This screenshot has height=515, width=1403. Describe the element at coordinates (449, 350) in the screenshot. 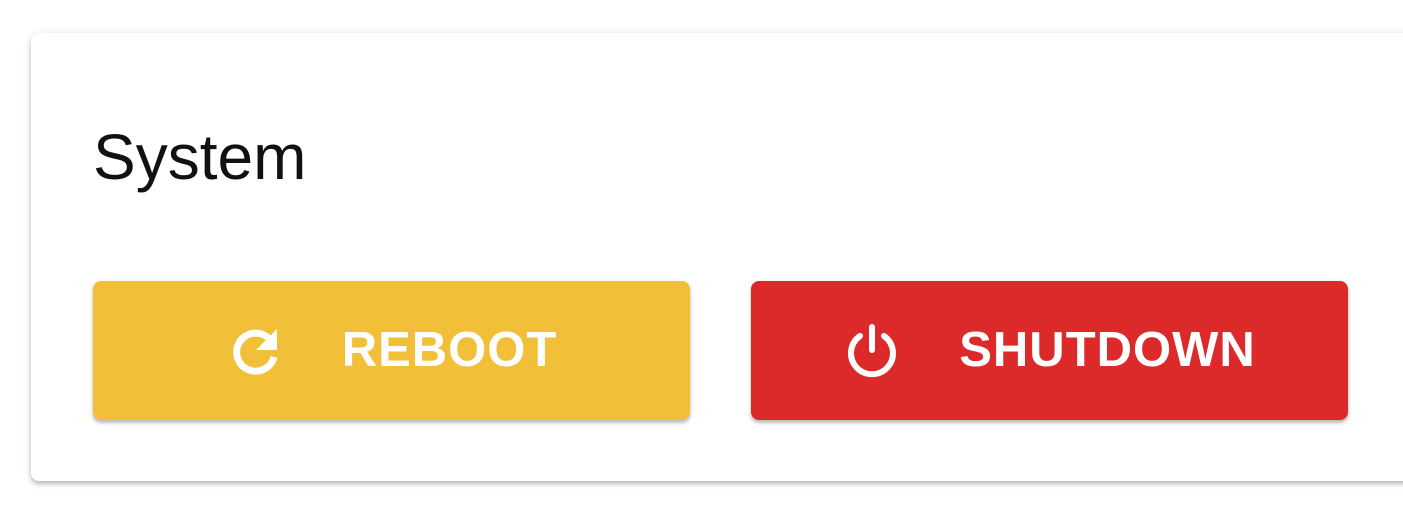

I see `reboot-button-label: REBOOT` at that location.